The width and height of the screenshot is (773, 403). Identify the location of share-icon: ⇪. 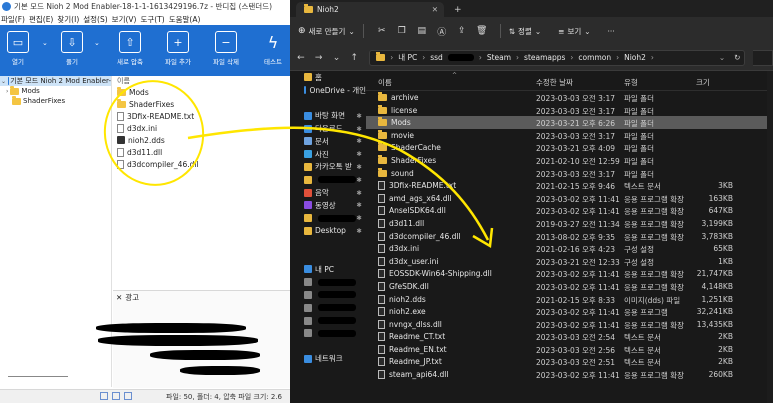
(462, 31).